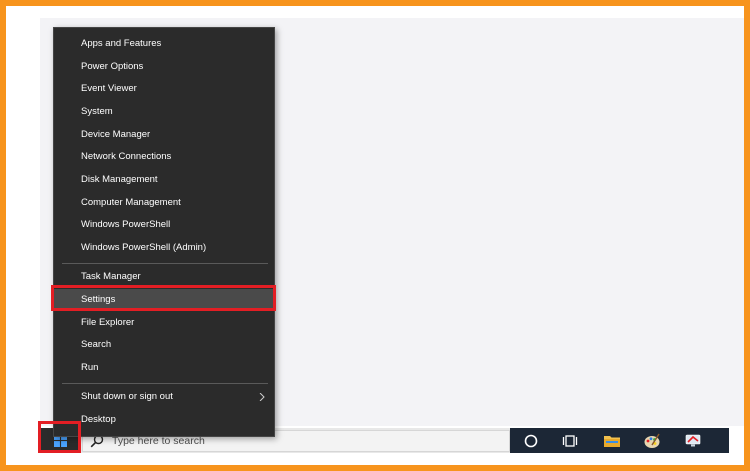 The image size is (750, 471). What do you see at coordinates (652, 441) in the screenshot?
I see `paint-palette-icon` at bounding box center [652, 441].